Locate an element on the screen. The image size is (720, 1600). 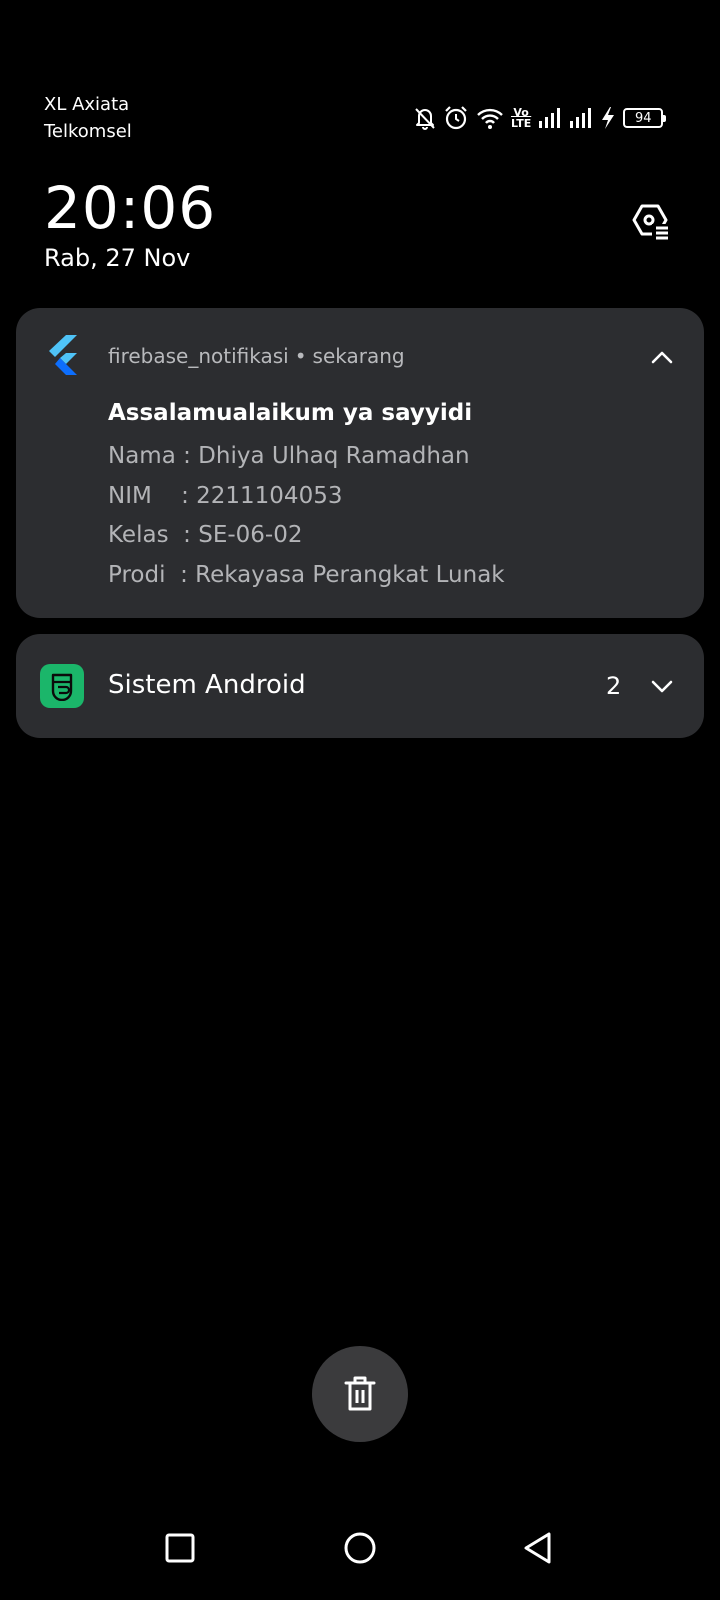
bell-off-icon is located at coordinates (425, 118).